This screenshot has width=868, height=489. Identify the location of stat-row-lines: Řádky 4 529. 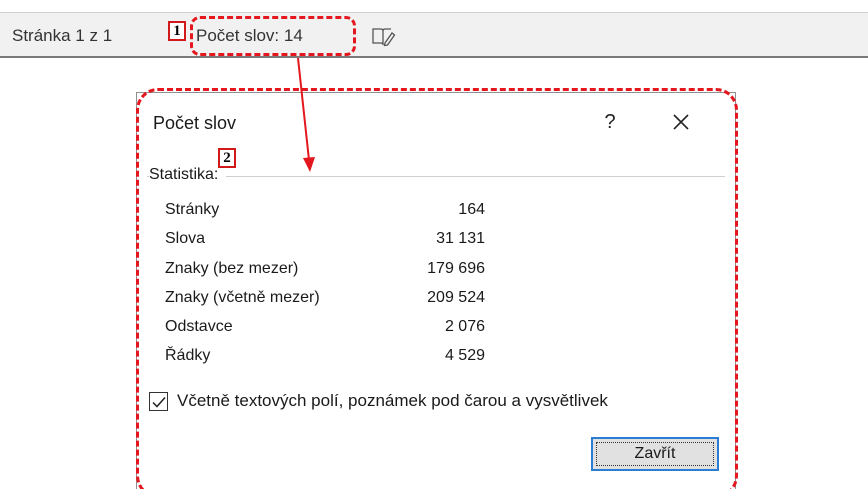
(325, 361).